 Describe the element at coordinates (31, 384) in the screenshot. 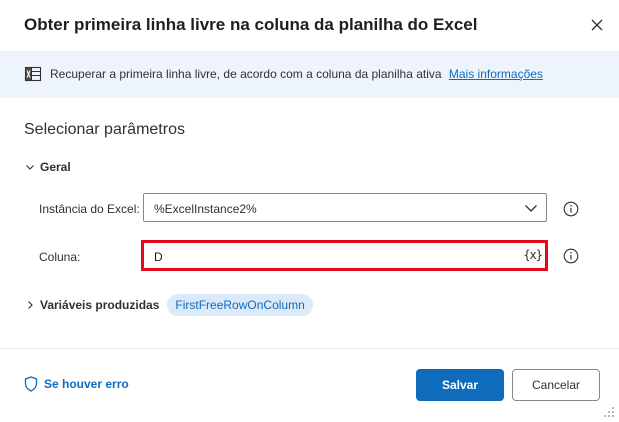

I see `shield-icon` at that location.